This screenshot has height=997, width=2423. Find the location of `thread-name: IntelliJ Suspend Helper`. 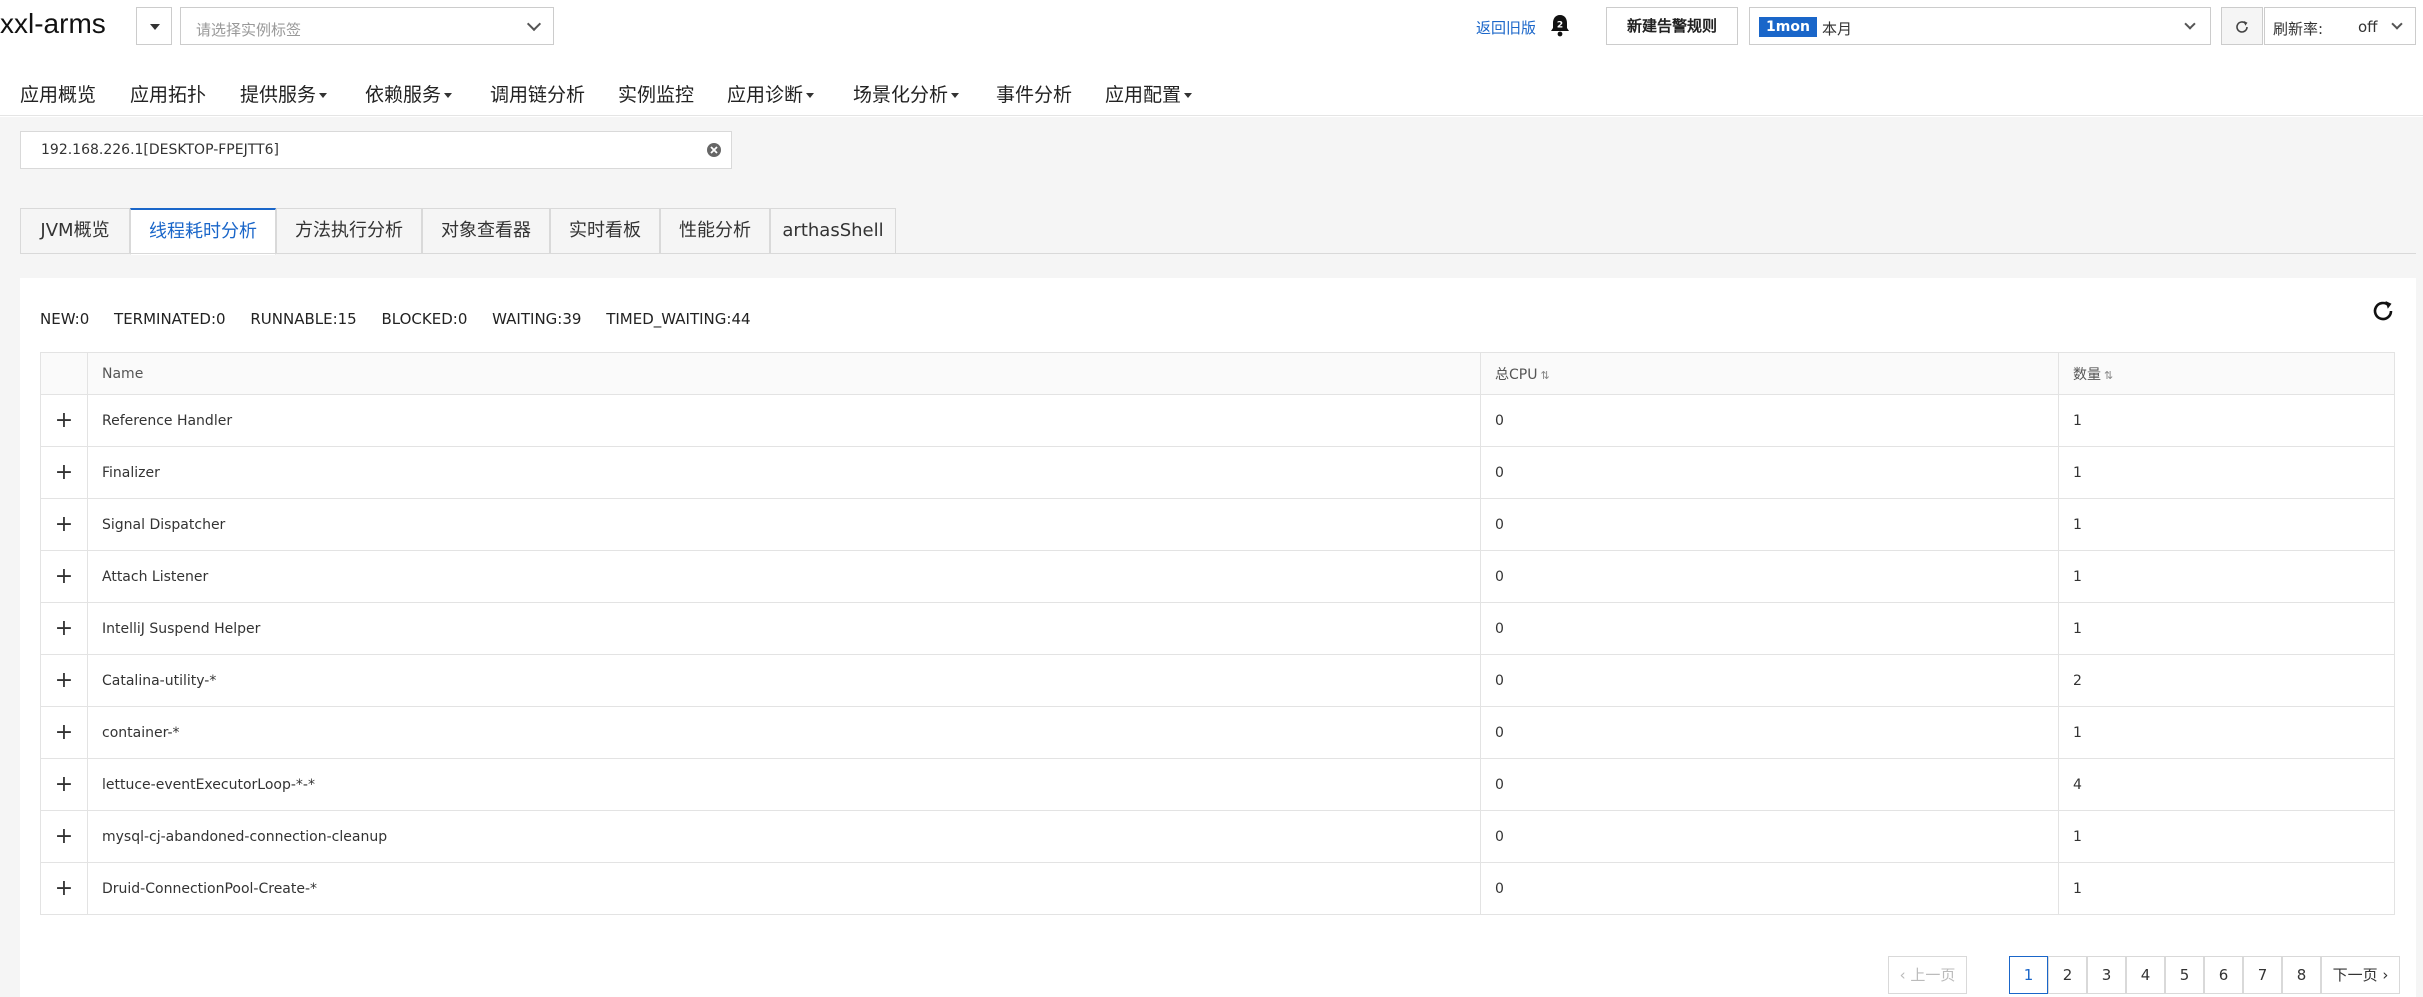

thread-name: IntelliJ Suspend Helper is located at coordinates (784, 628).